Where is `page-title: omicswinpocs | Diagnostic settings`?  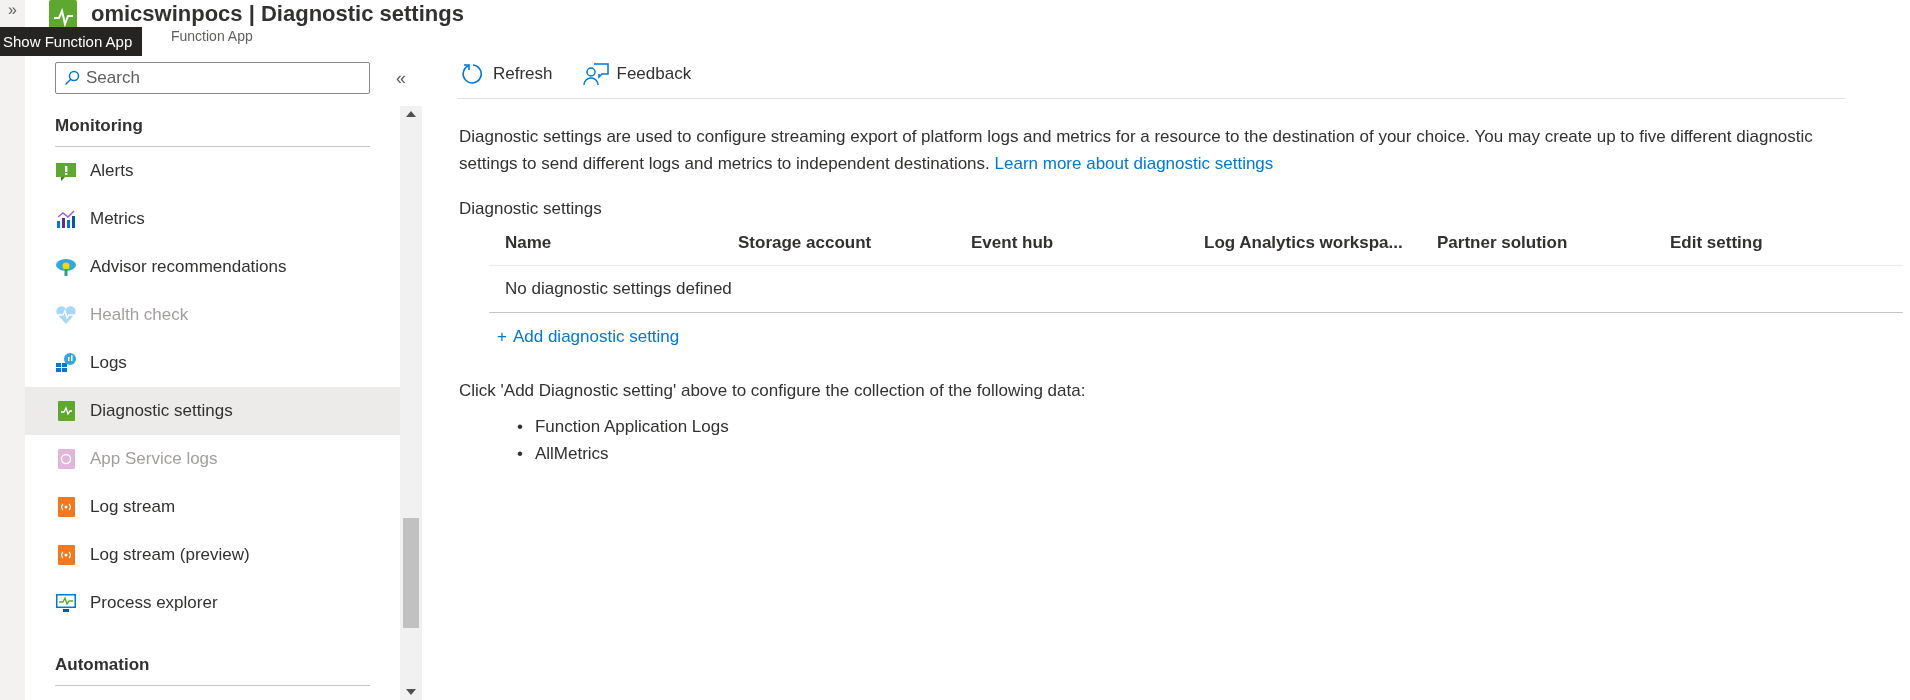 page-title: omicswinpocs | Diagnostic settings is located at coordinates (277, 14).